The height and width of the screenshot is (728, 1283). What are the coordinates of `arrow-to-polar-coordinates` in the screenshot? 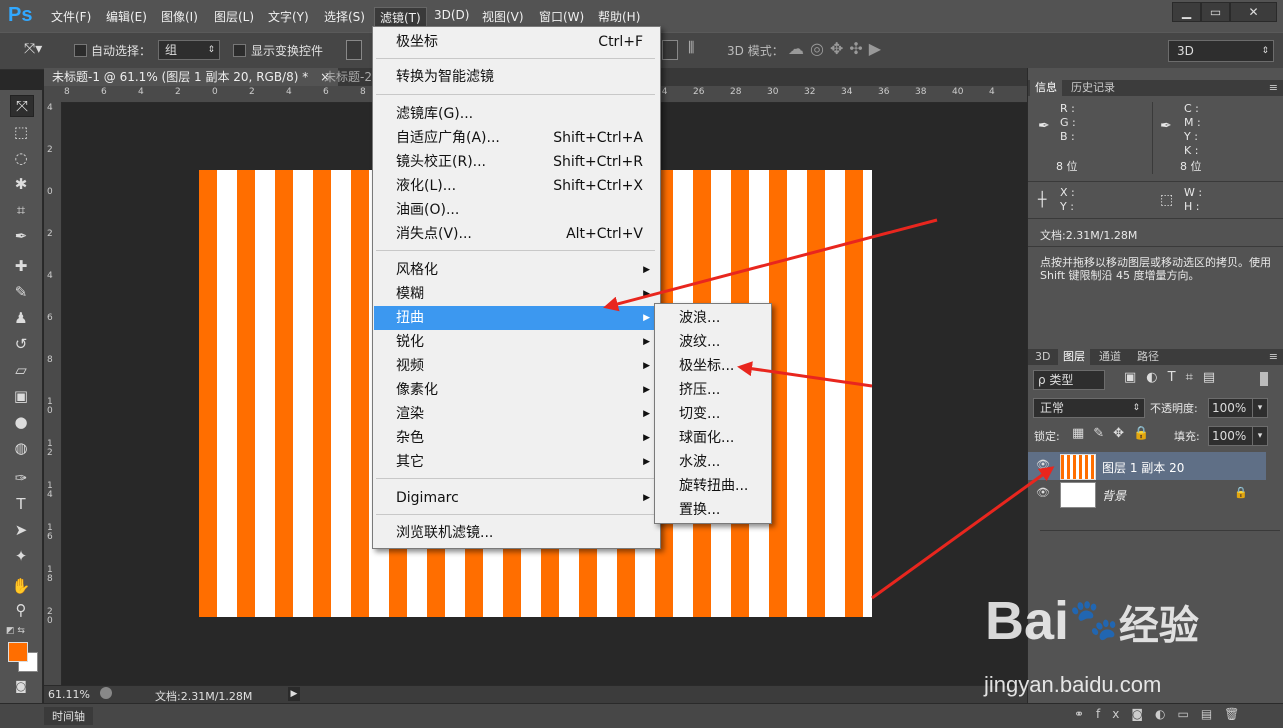 It's located at (805, 374).